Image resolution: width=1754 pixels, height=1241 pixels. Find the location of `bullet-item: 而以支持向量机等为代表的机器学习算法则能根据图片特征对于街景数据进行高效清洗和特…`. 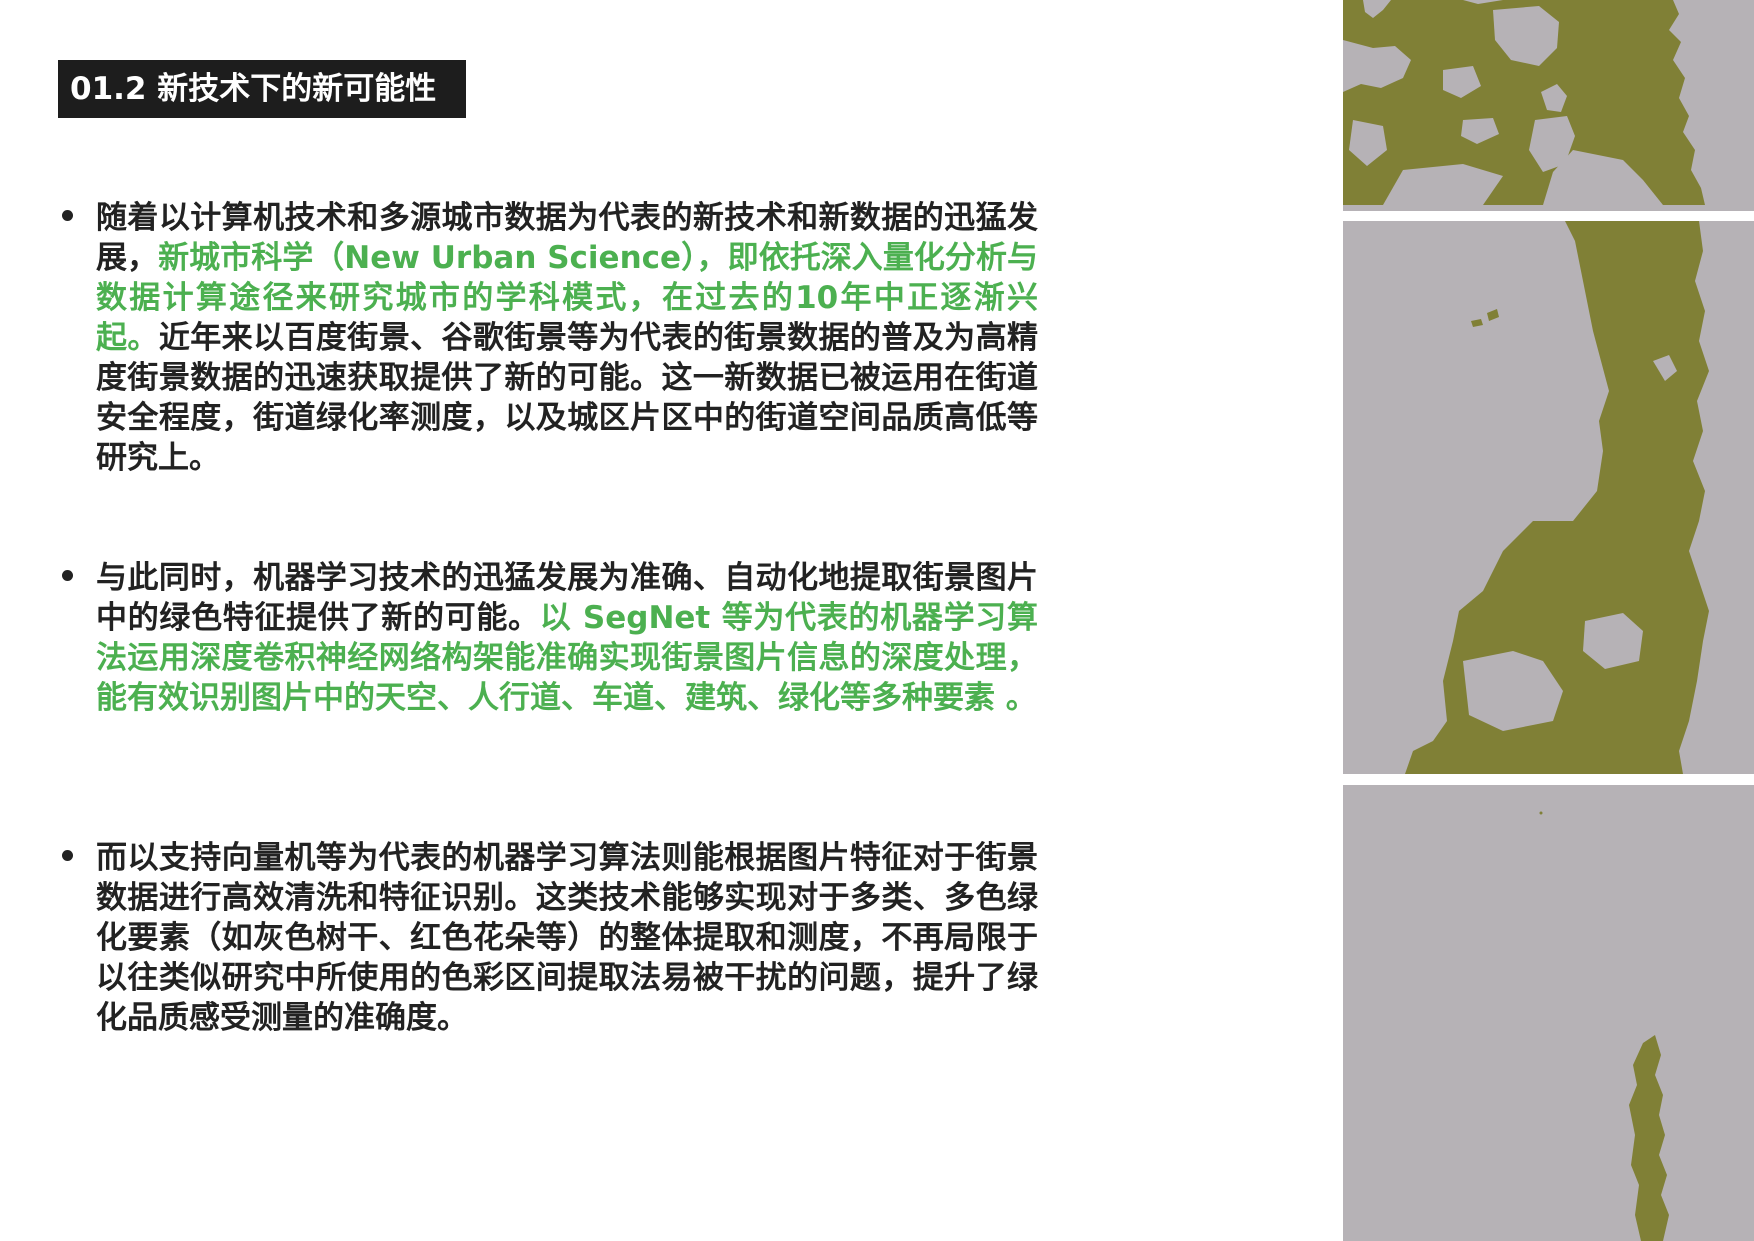

bullet-item: 而以支持向量机等为代表的机器学习算法则能根据图片特征对于街景数据进行高效清洗和特… is located at coordinates (548, 938).